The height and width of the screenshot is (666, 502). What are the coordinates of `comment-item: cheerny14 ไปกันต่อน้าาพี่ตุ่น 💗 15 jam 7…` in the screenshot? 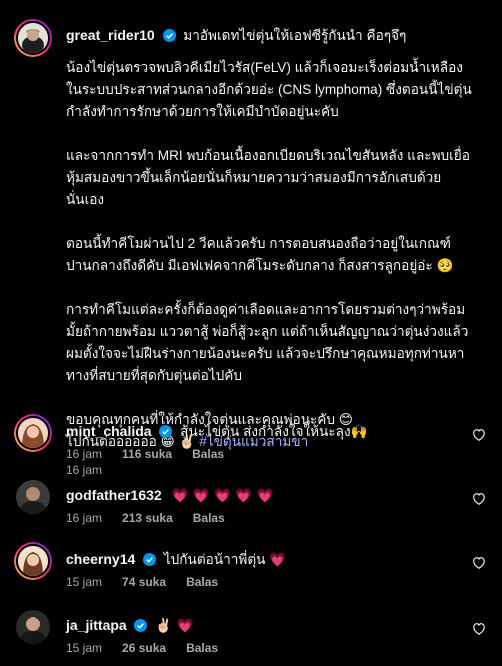 It's located at (251, 569).